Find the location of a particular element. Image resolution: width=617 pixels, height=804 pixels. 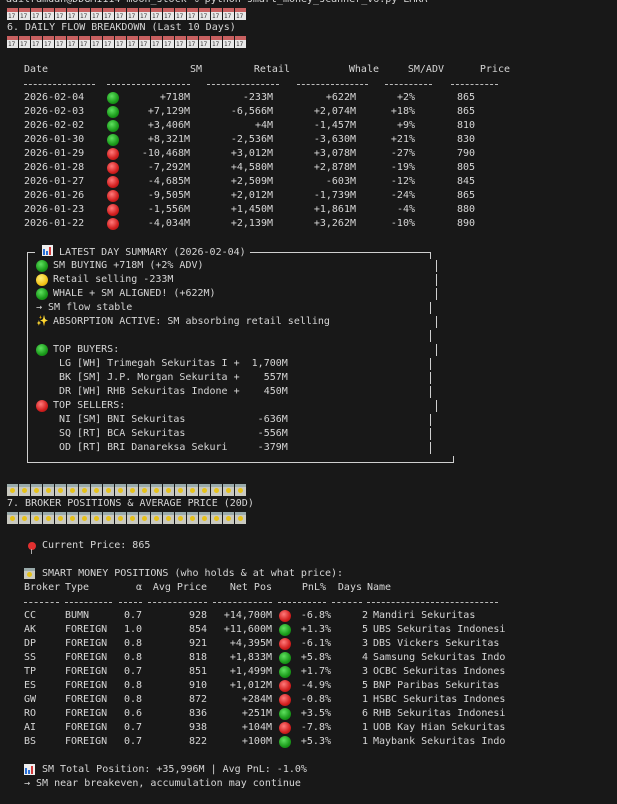

summary-text: TOP BUYERS: is located at coordinates (86, 349).